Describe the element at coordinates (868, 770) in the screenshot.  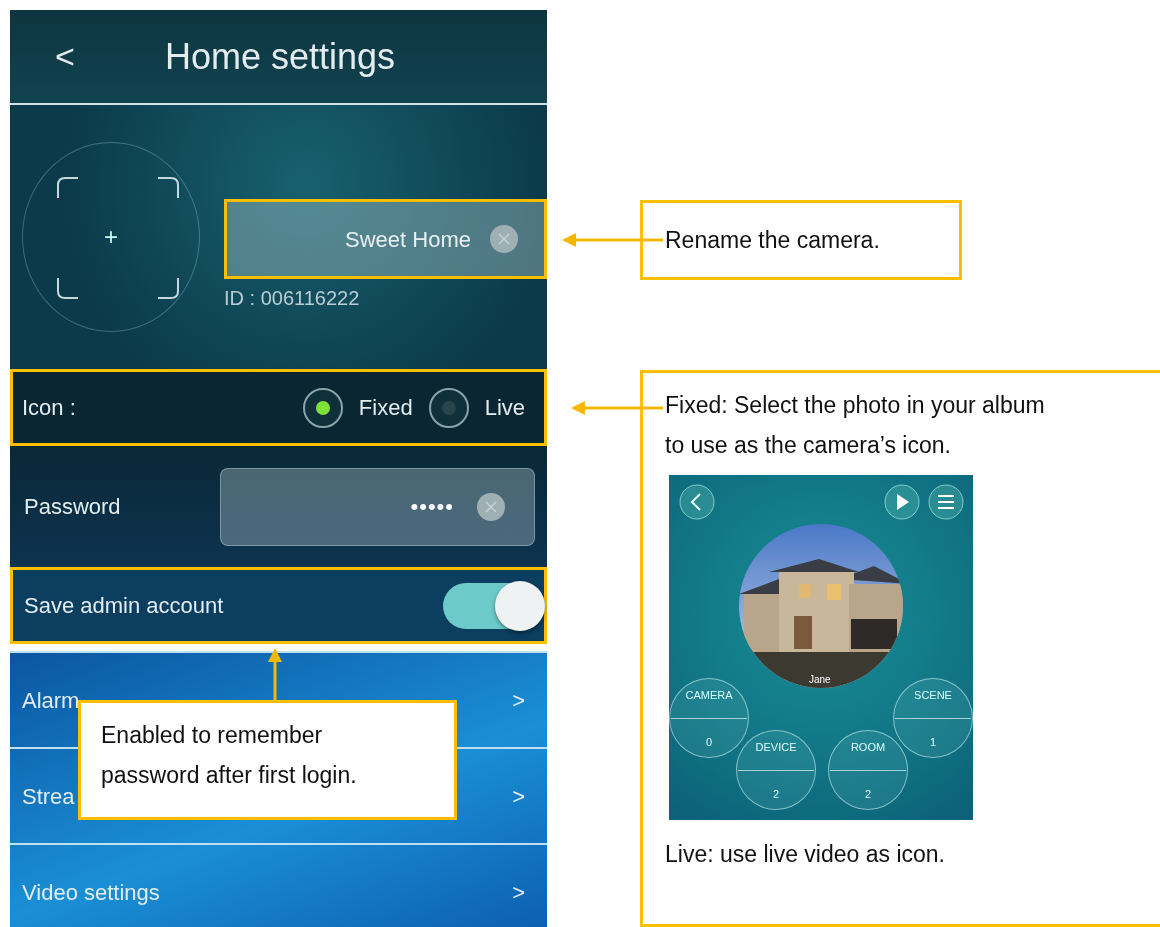
I see `category-button: ROOM 2` at that location.